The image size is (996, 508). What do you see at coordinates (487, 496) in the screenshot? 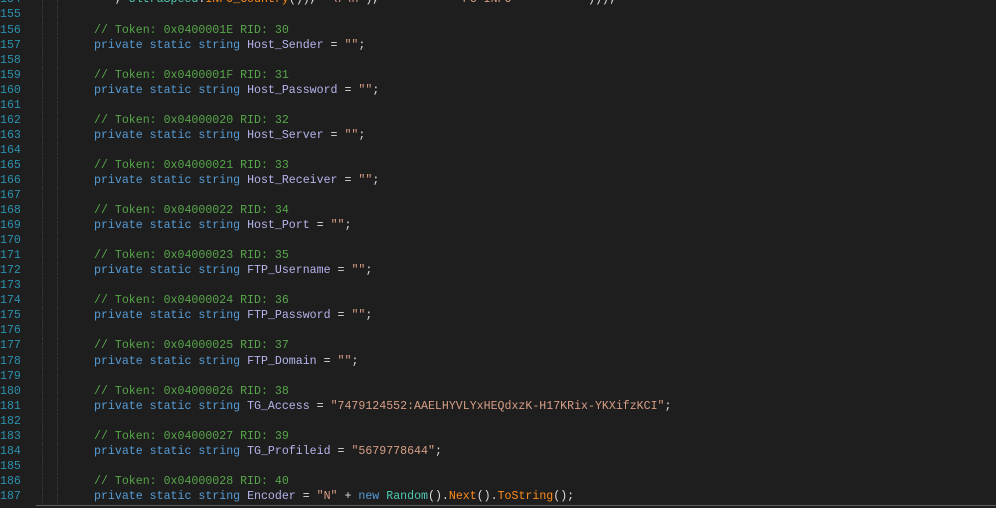
I see `code-punctuation: ().` at bounding box center [487, 496].